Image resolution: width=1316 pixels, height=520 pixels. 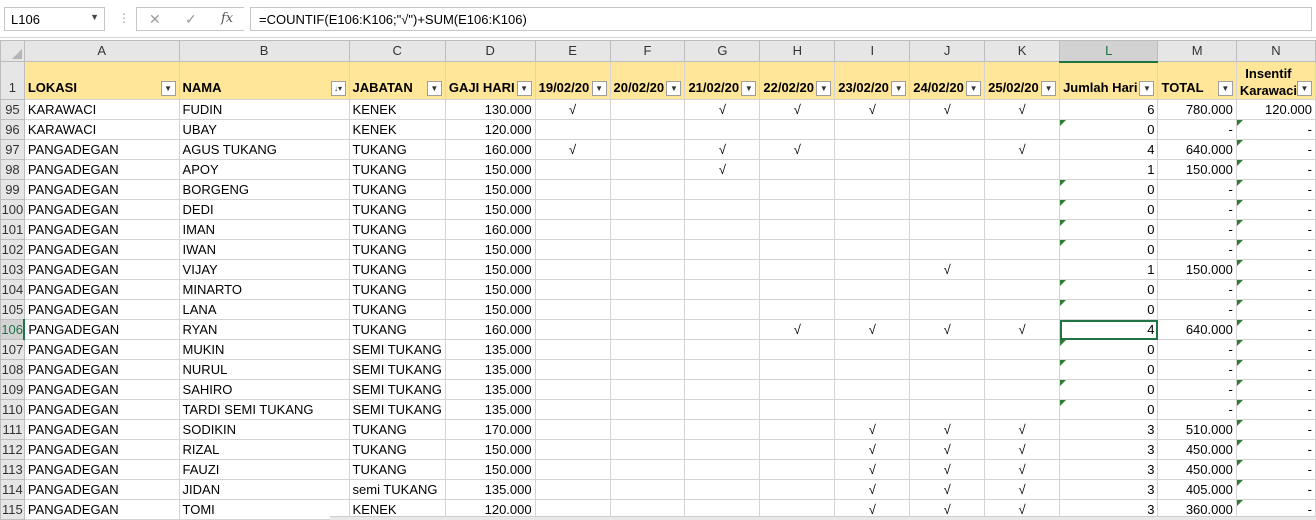 I want to click on enter-check-icon: ✓, so click(x=191, y=19).